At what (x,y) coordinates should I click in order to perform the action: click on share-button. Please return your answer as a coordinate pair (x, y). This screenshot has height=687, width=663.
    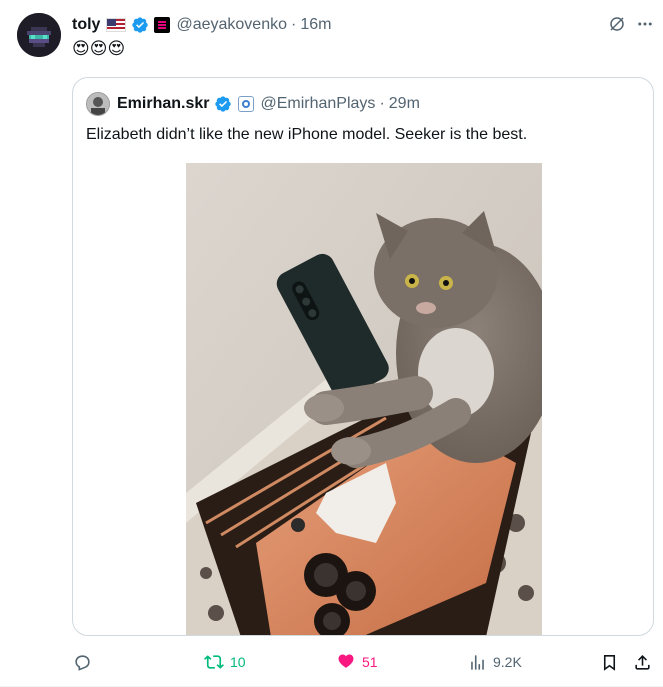
    Looking at the image, I should click on (642, 662).